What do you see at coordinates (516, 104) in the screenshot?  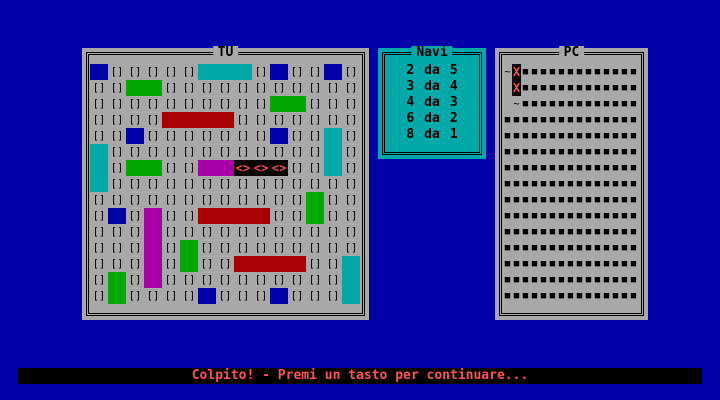 I see `pc-miss-cell: ~` at bounding box center [516, 104].